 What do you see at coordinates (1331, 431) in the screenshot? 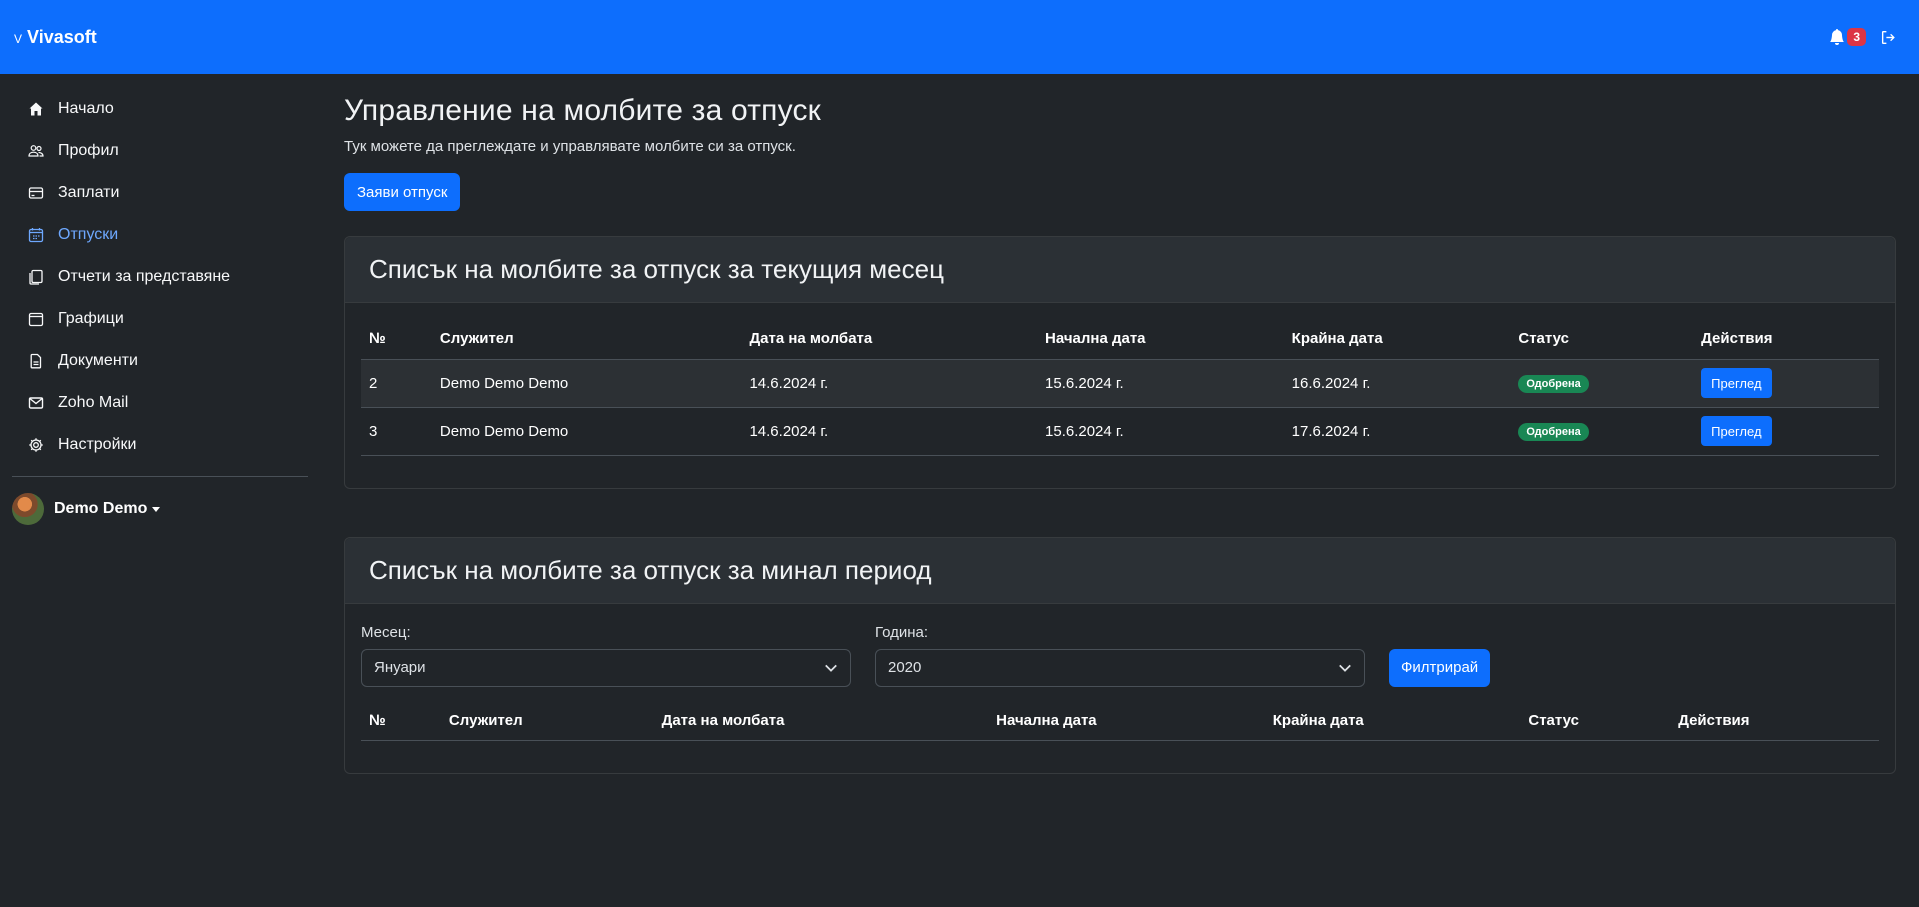
I see `cell-end-date: 17.6.2024 г.` at bounding box center [1331, 431].